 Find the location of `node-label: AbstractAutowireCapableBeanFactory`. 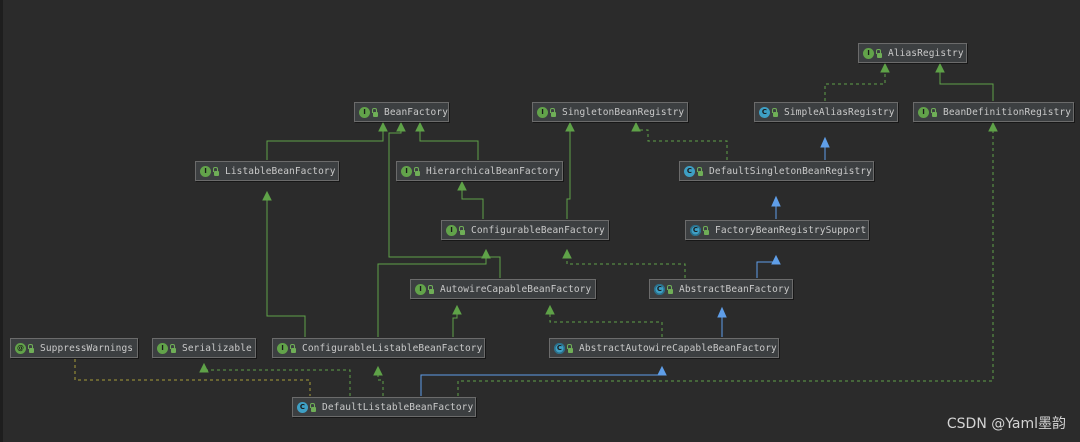

node-label: AbstractAutowireCapableBeanFactory is located at coordinates (678, 348).